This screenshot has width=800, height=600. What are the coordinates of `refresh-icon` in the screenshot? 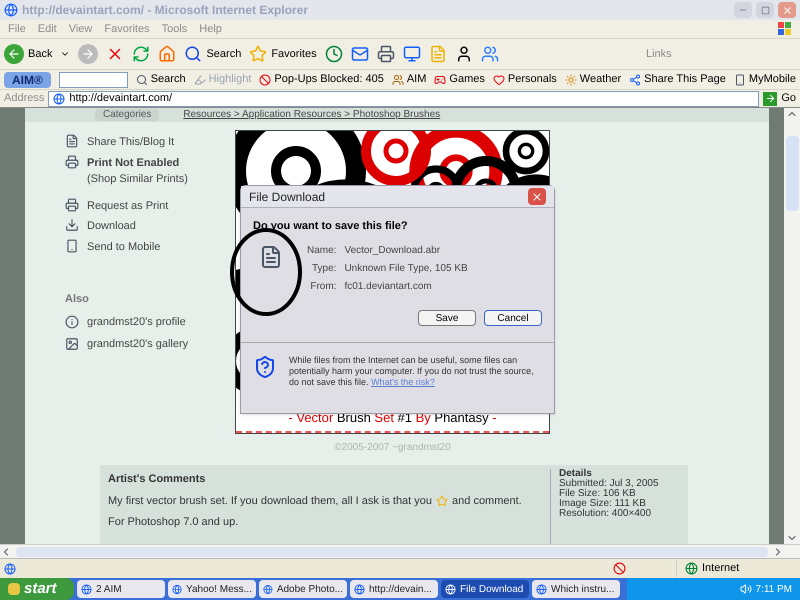 It's located at (141, 54).